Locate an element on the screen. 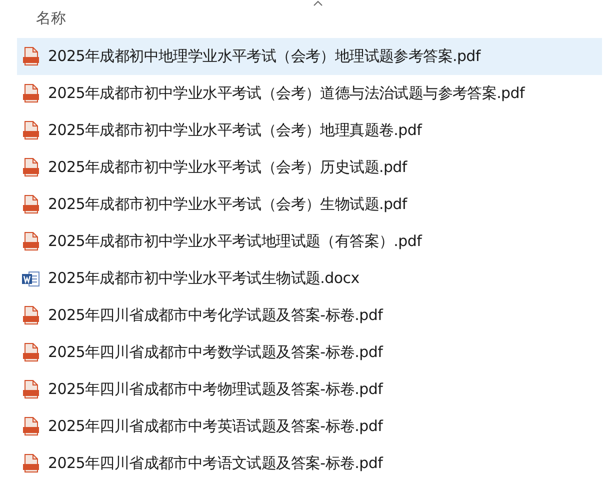 This screenshot has width=604, height=501. file-row: 2025年成都市初中学业水平考试（会考）生物试题.pdf is located at coordinates (309, 204).